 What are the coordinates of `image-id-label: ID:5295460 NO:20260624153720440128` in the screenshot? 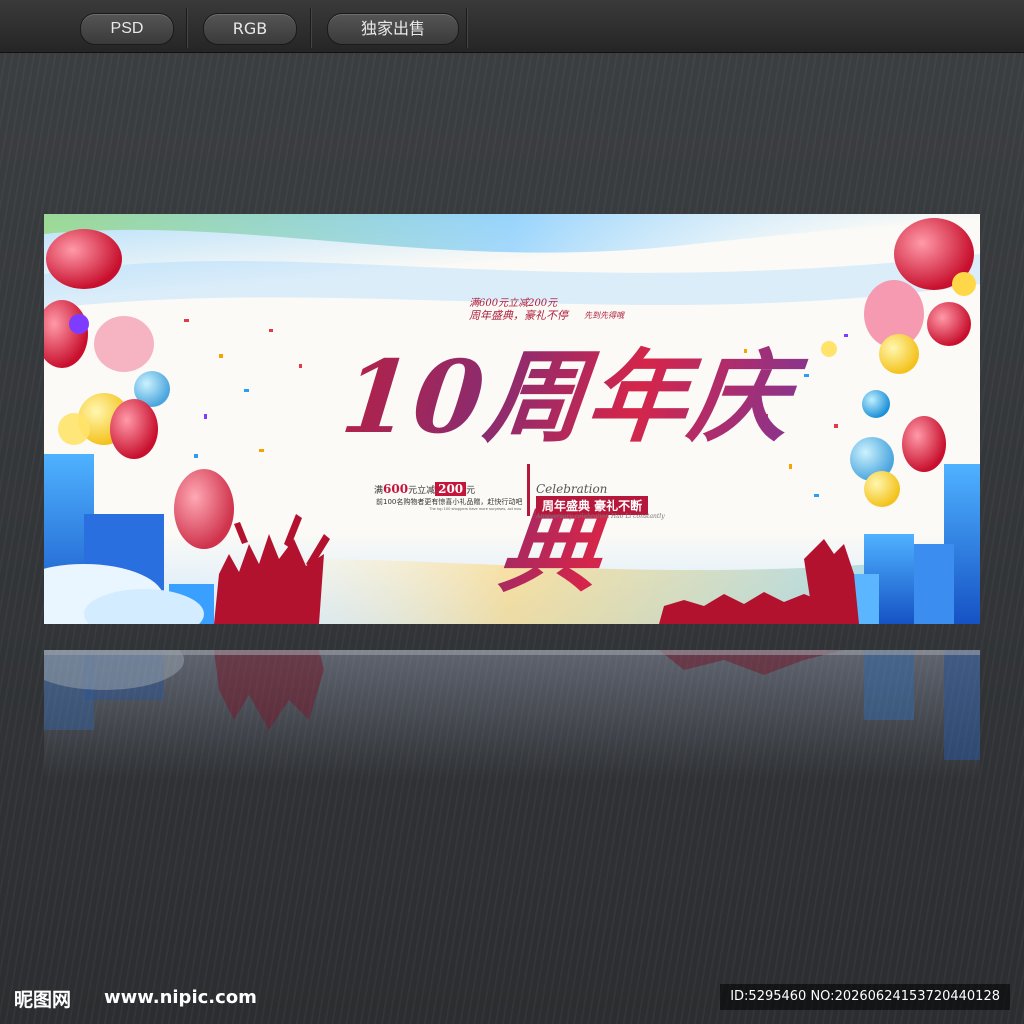 It's located at (865, 997).